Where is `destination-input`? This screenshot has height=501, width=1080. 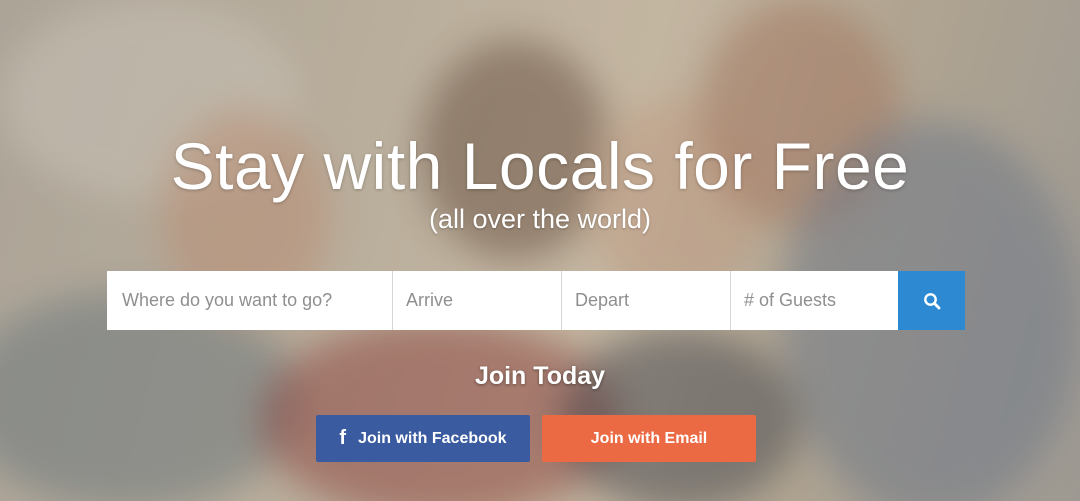
destination-input is located at coordinates (256, 300).